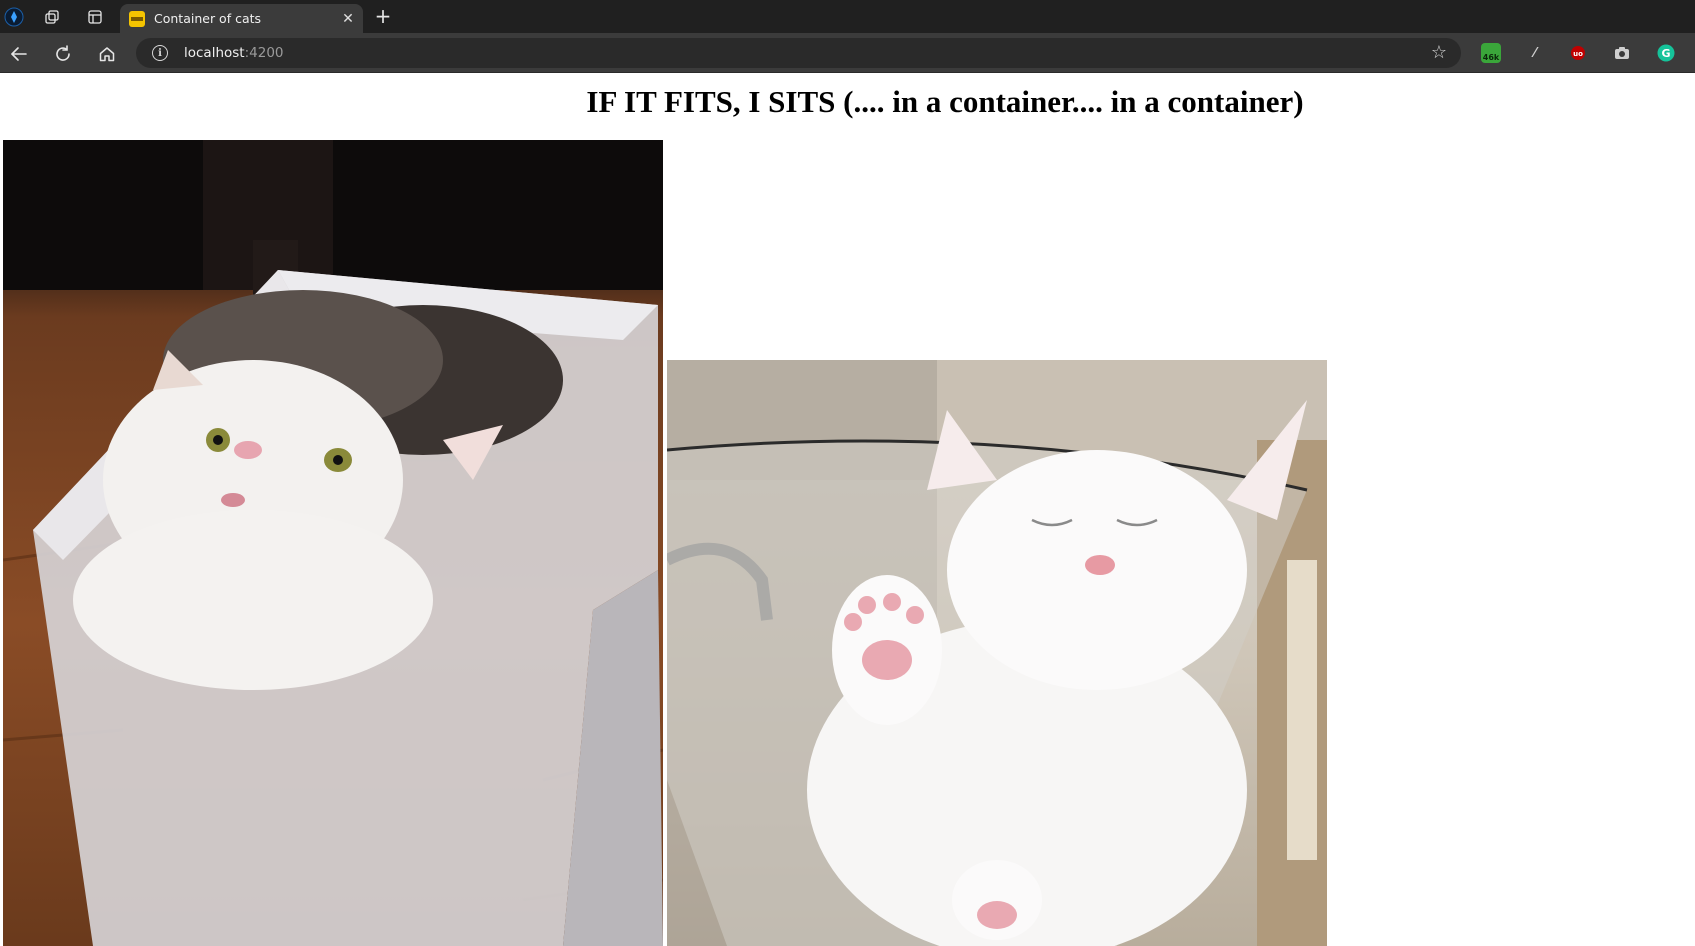 This screenshot has height=946, width=1695. What do you see at coordinates (107, 54) in the screenshot?
I see `home-icon` at bounding box center [107, 54].